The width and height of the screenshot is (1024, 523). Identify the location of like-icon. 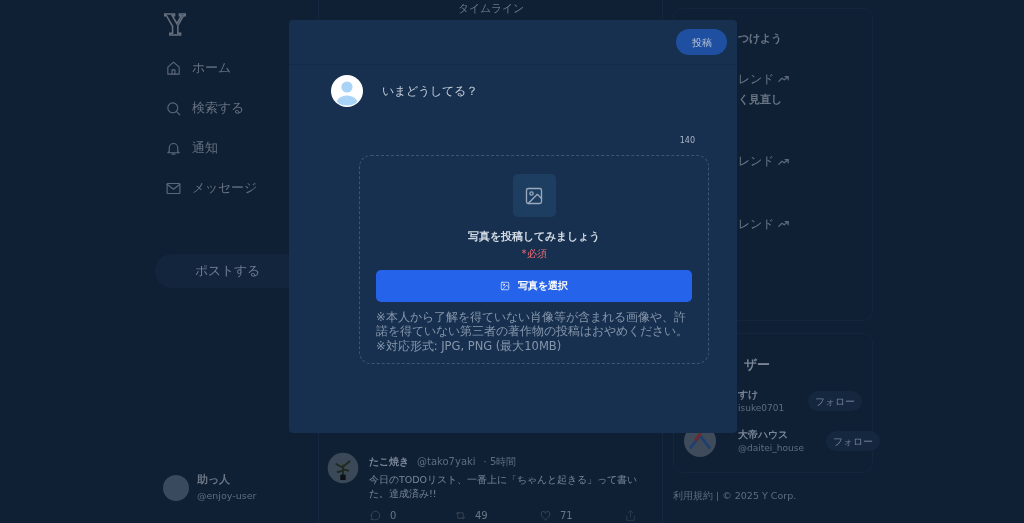
(545, 515).